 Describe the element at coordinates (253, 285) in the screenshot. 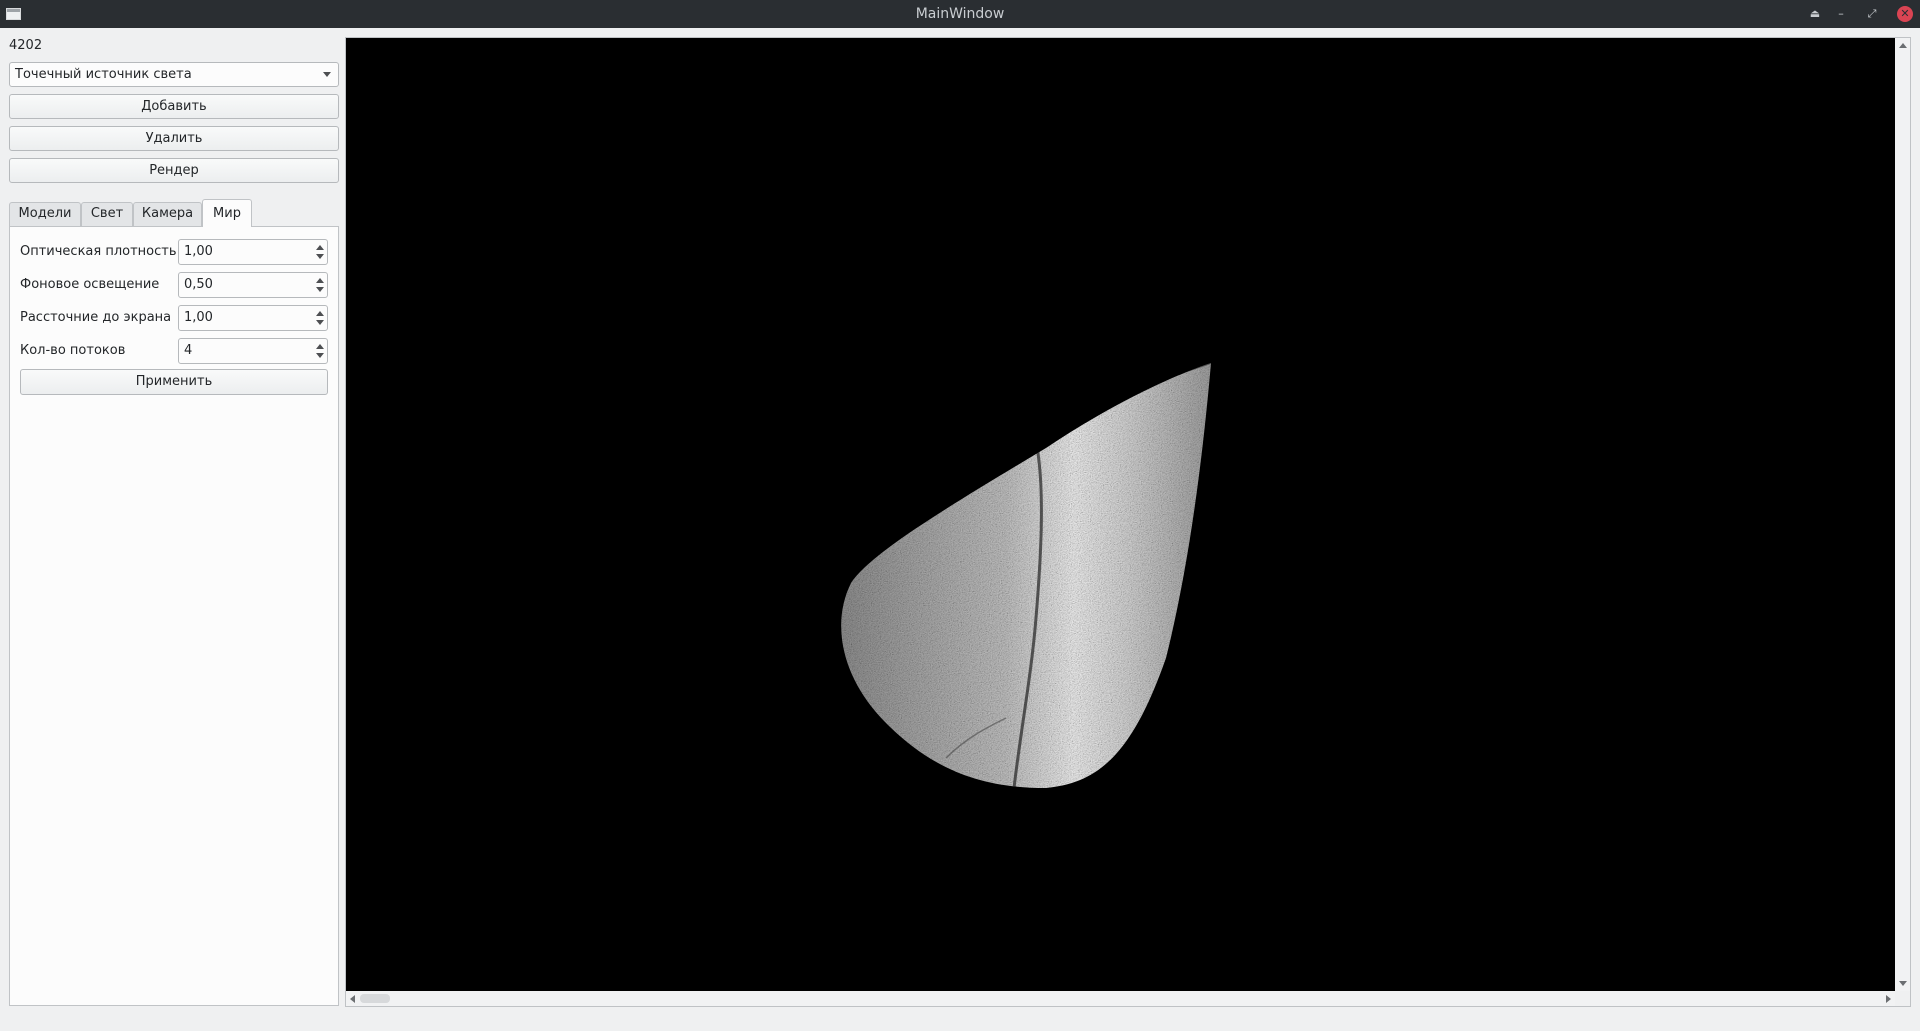

I see `ambient-light-spinbox: 0,50` at that location.